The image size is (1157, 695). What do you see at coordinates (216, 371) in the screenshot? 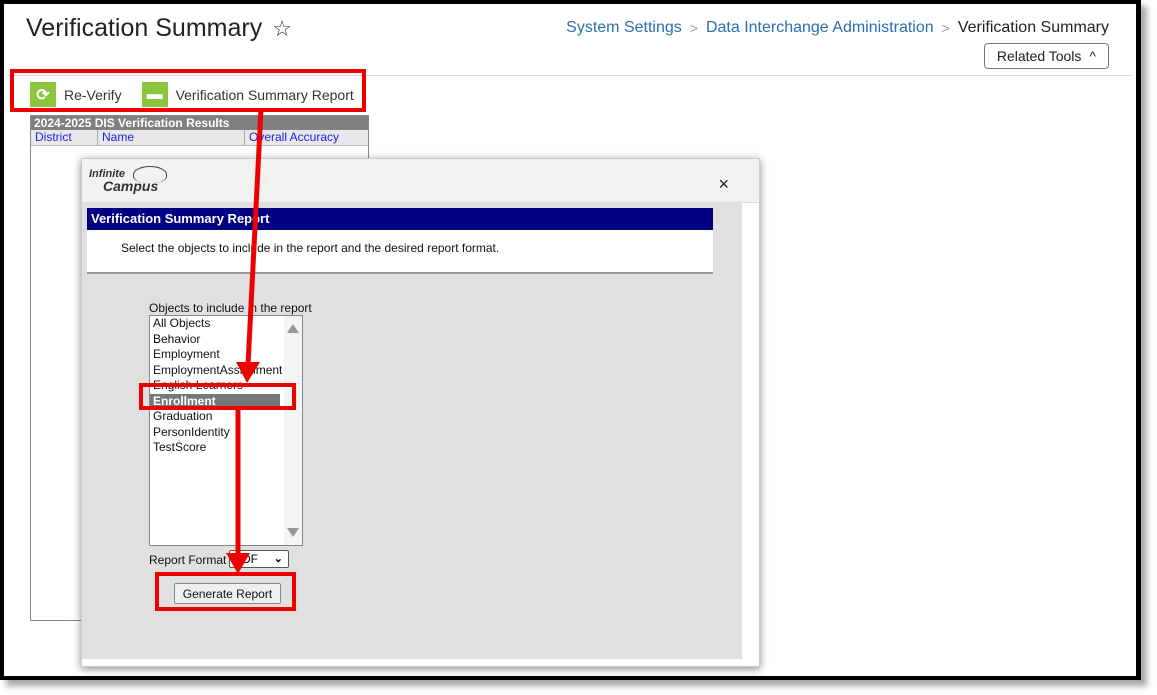
I see `list-item: EmploymentAssignment` at bounding box center [216, 371].